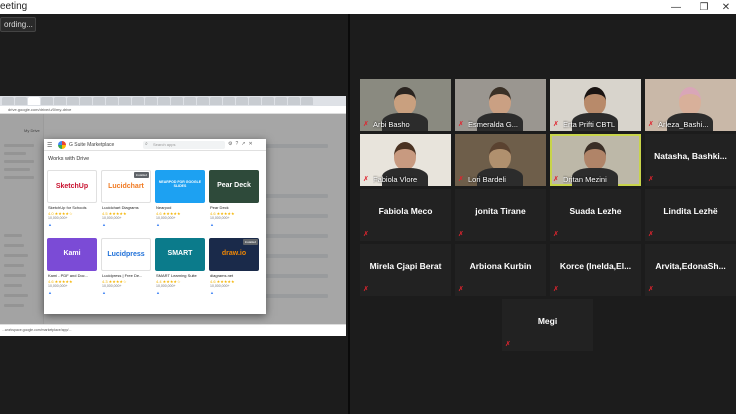 The height and width of the screenshot is (414, 736). Describe the element at coordinates (49, 145) in the screenshot. I see `menu-icon: ☰` at that location.